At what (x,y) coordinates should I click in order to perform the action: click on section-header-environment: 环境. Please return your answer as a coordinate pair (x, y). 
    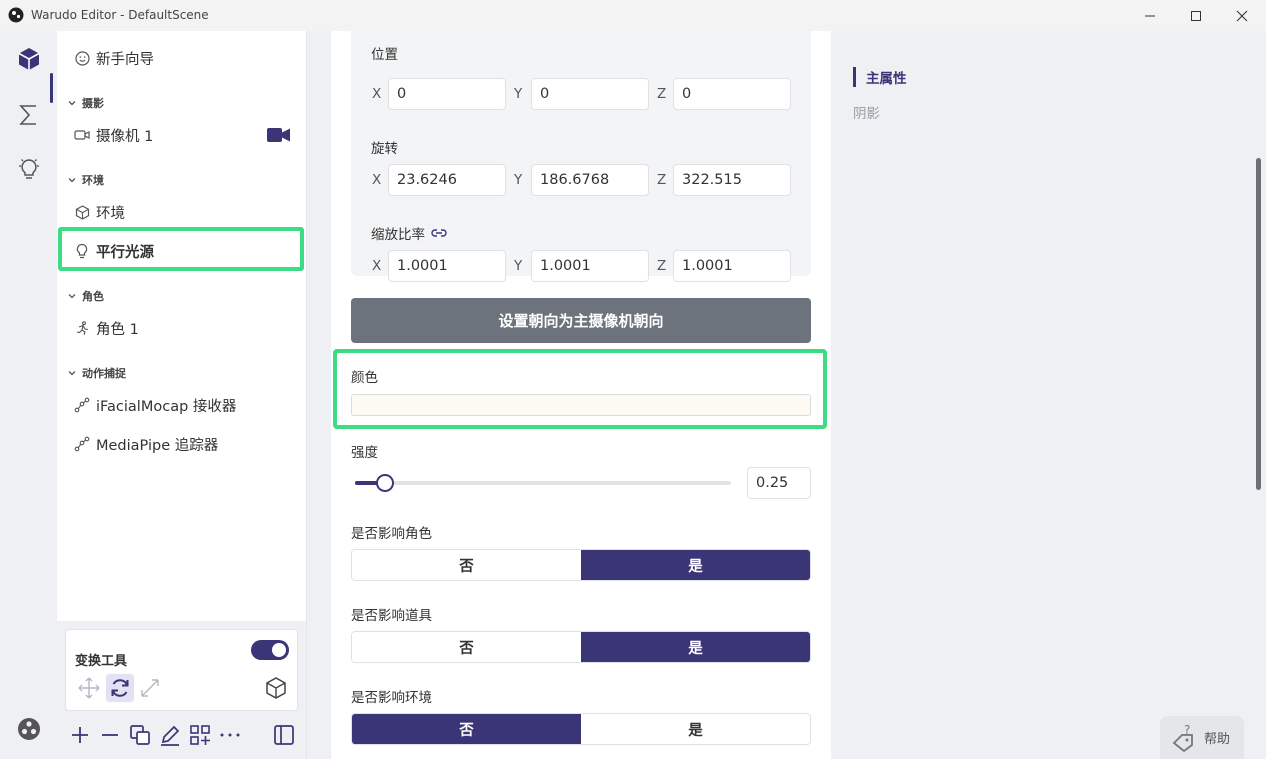
    Looking at the image, I should click on (182, 180).